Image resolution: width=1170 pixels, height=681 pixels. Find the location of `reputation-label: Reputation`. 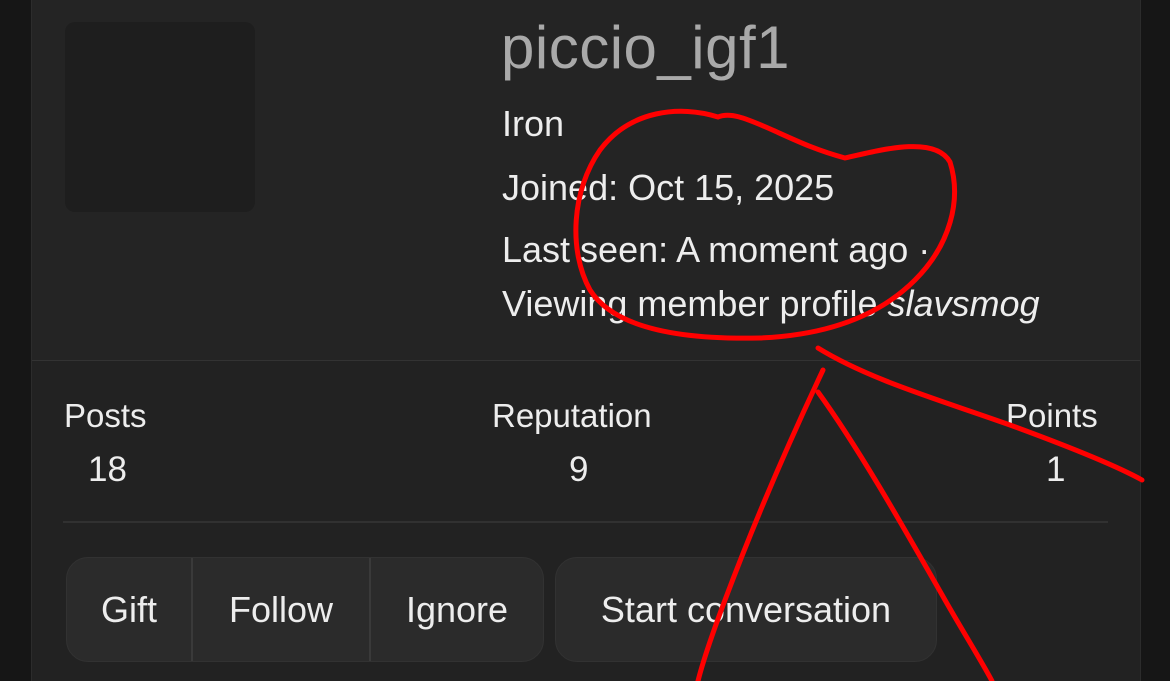

reputation-label: Reputation is located at coordinates (572, 415).